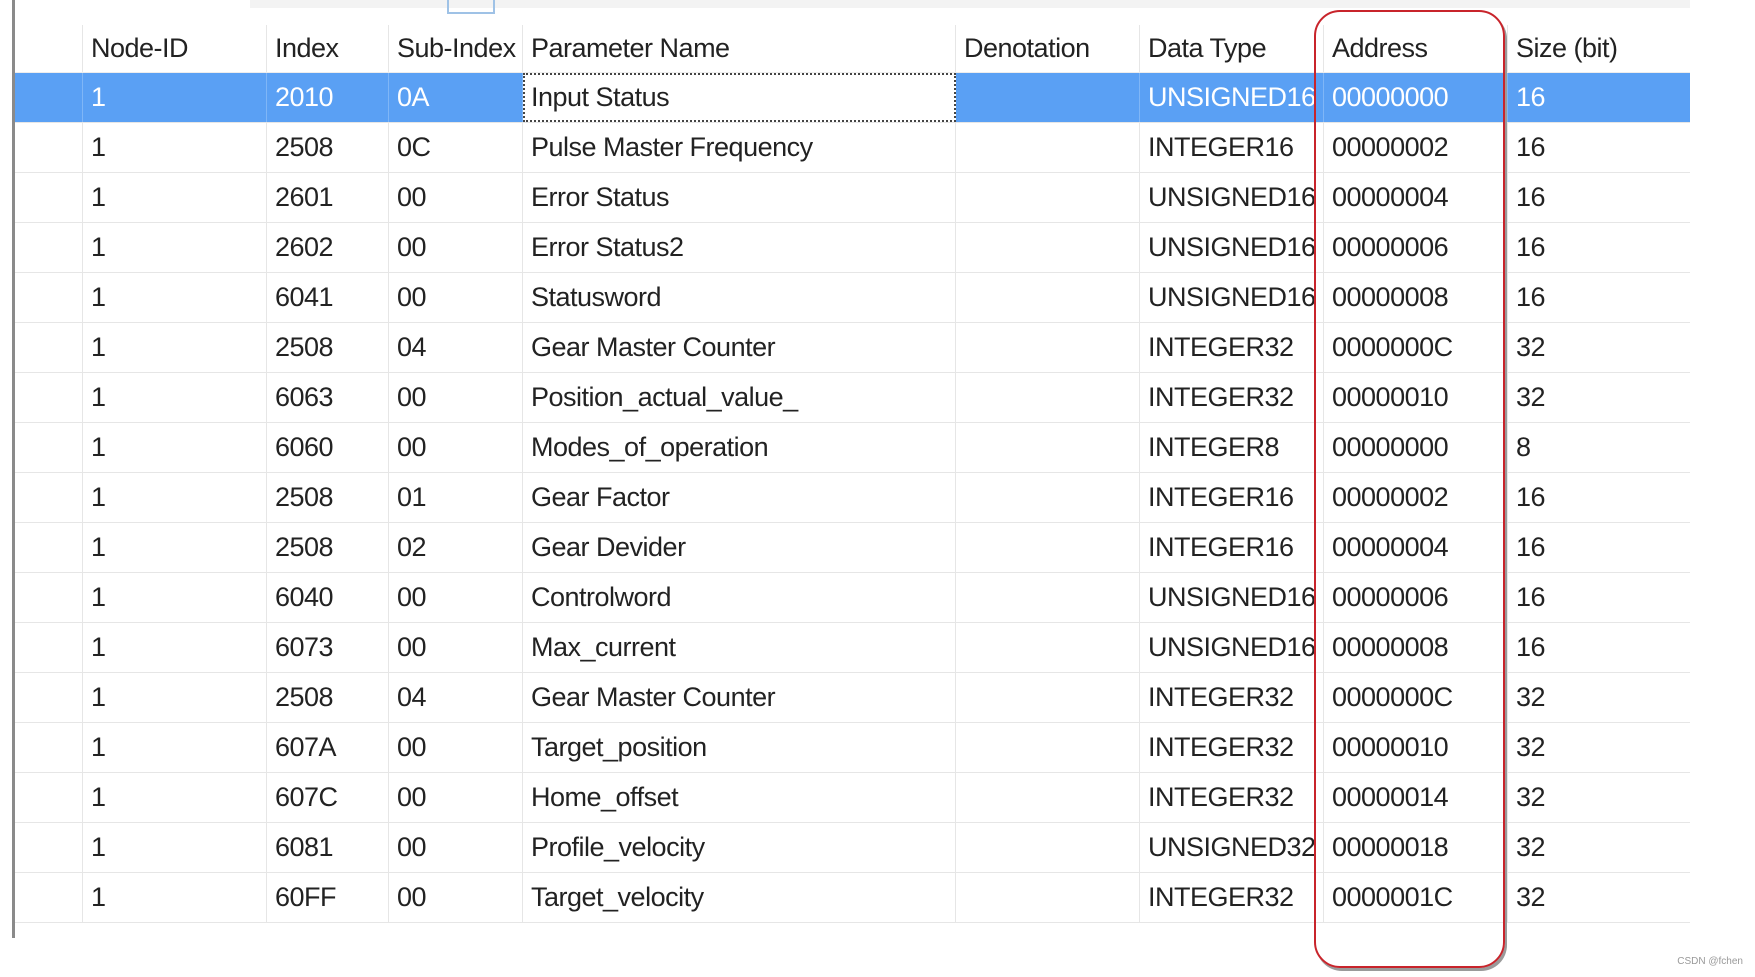  I want to click on table-row: 1 6040 00 Controlword UNSIGNED16 00000006 16, so click(852, 598).